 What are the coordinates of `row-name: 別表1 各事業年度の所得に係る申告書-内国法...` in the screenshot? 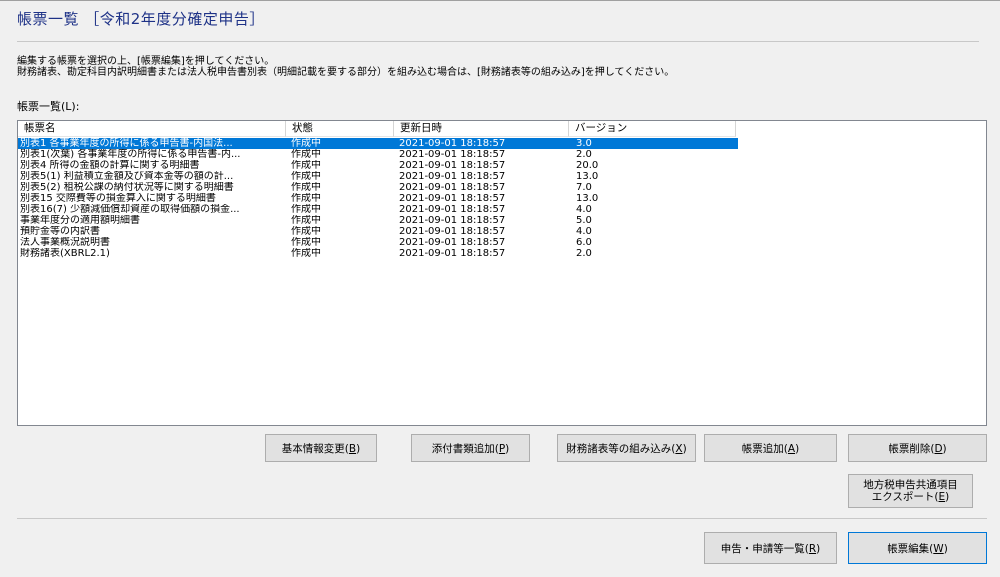 It's located at (126, 143).